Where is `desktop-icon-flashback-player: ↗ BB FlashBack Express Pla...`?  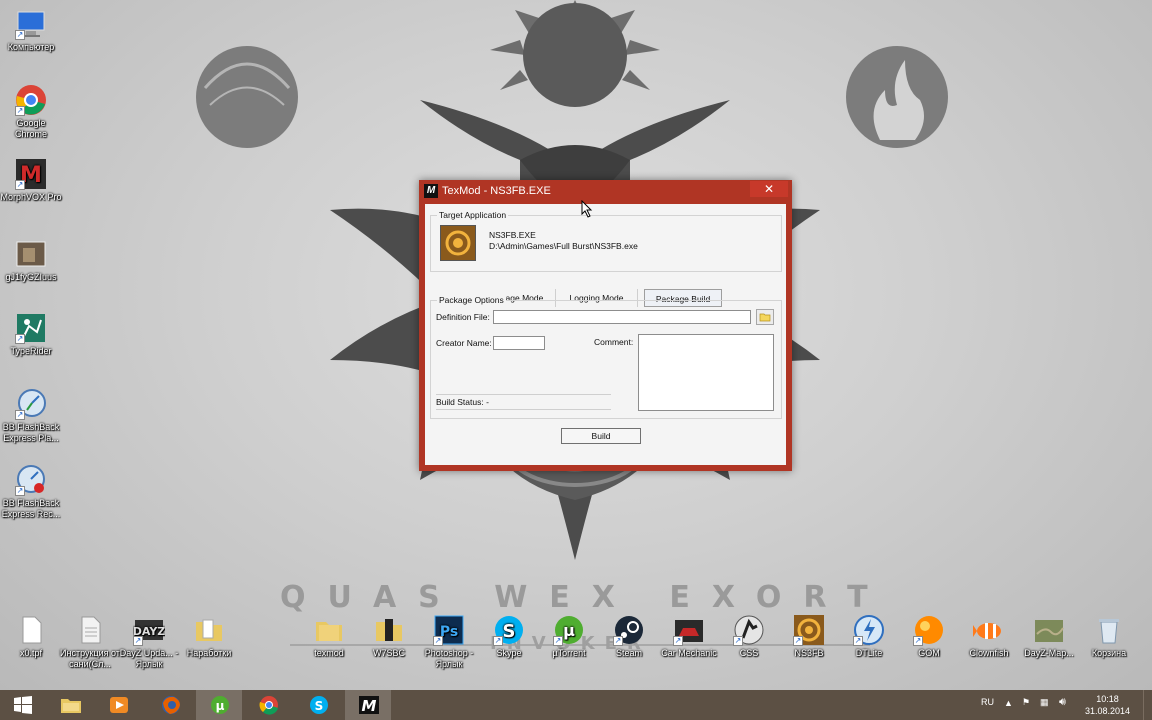 desktop-icon-flashback-player: ↗ BB FlashBack Express Pla... is located at coordinates (31, 416).